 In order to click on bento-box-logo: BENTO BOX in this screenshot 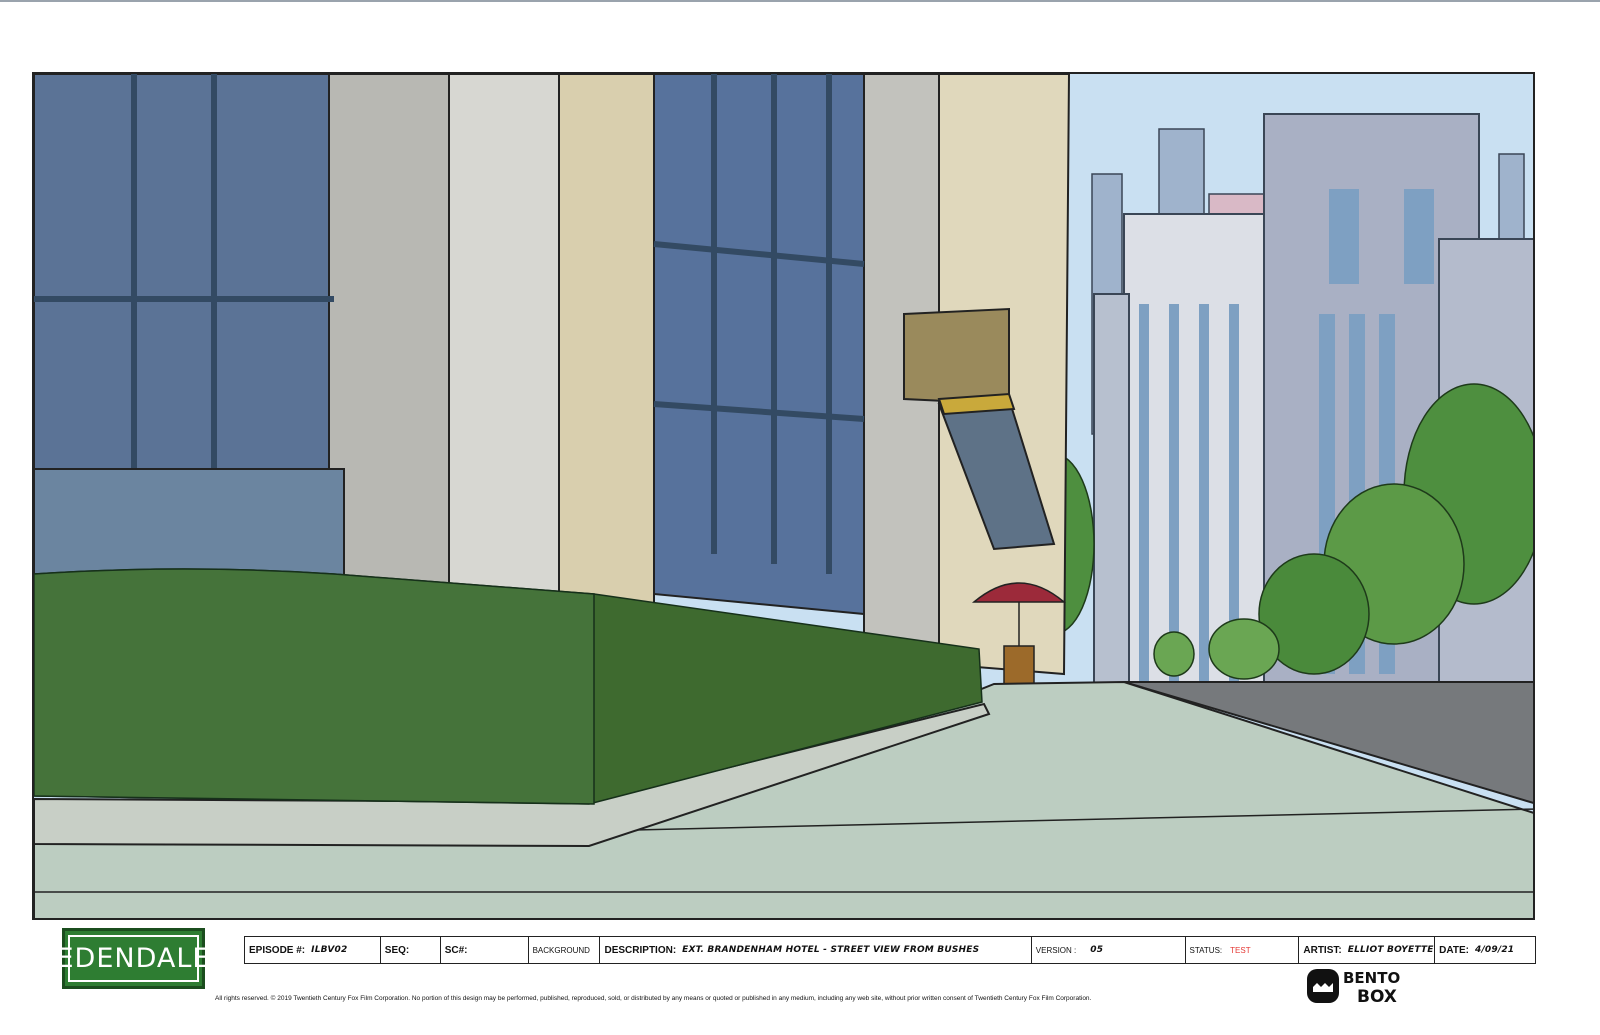, I will do `click(1362, 986)`.